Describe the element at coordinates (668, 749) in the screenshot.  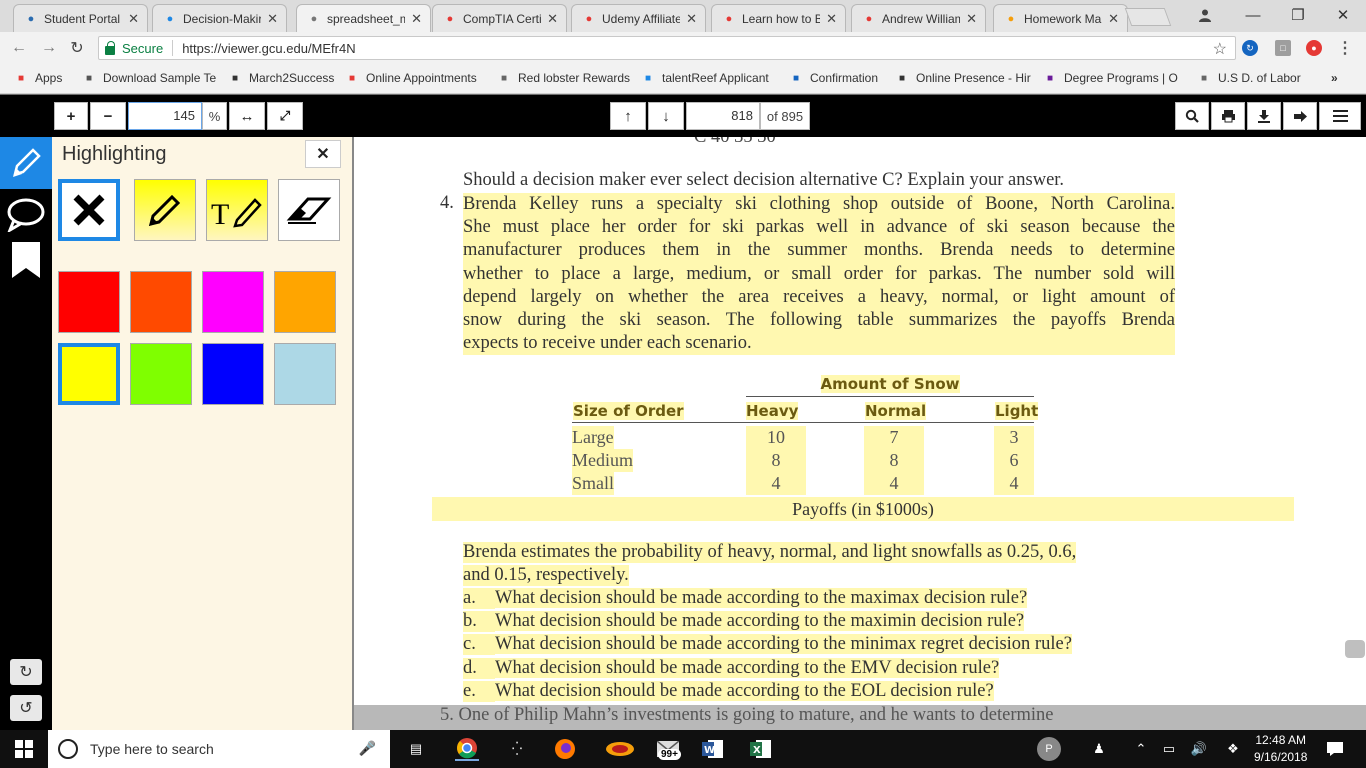
I see `mail-icon: 99+` at that location.